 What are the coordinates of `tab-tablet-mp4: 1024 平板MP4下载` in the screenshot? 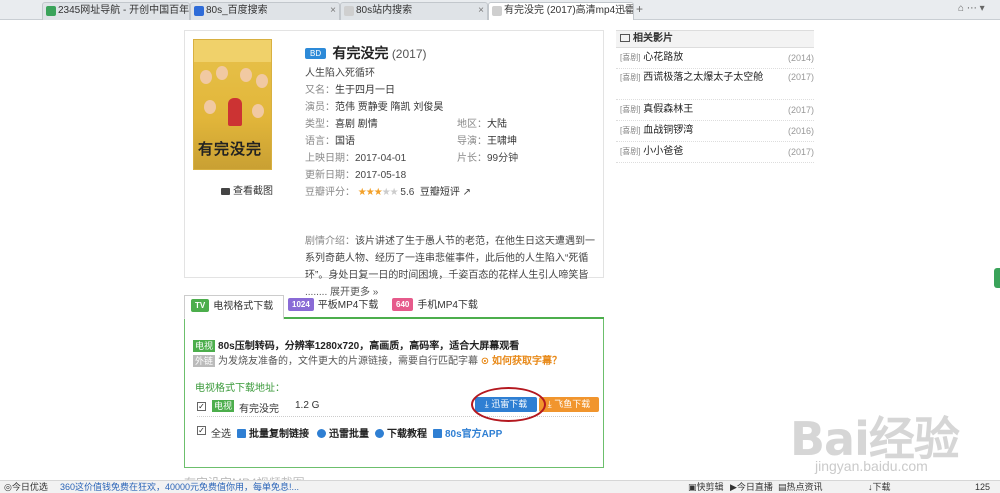 It's located at (338, 307).